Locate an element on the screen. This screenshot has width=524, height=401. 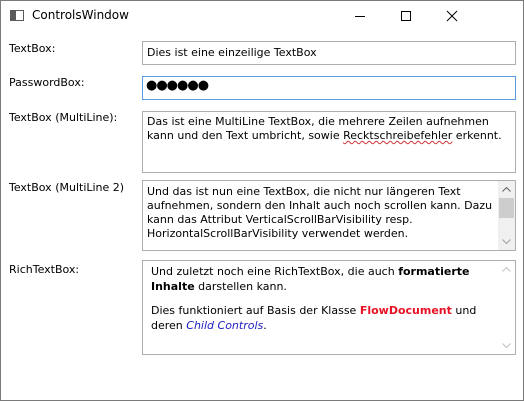
textbox-label: TextBox: is located at coordinates (32, 48).